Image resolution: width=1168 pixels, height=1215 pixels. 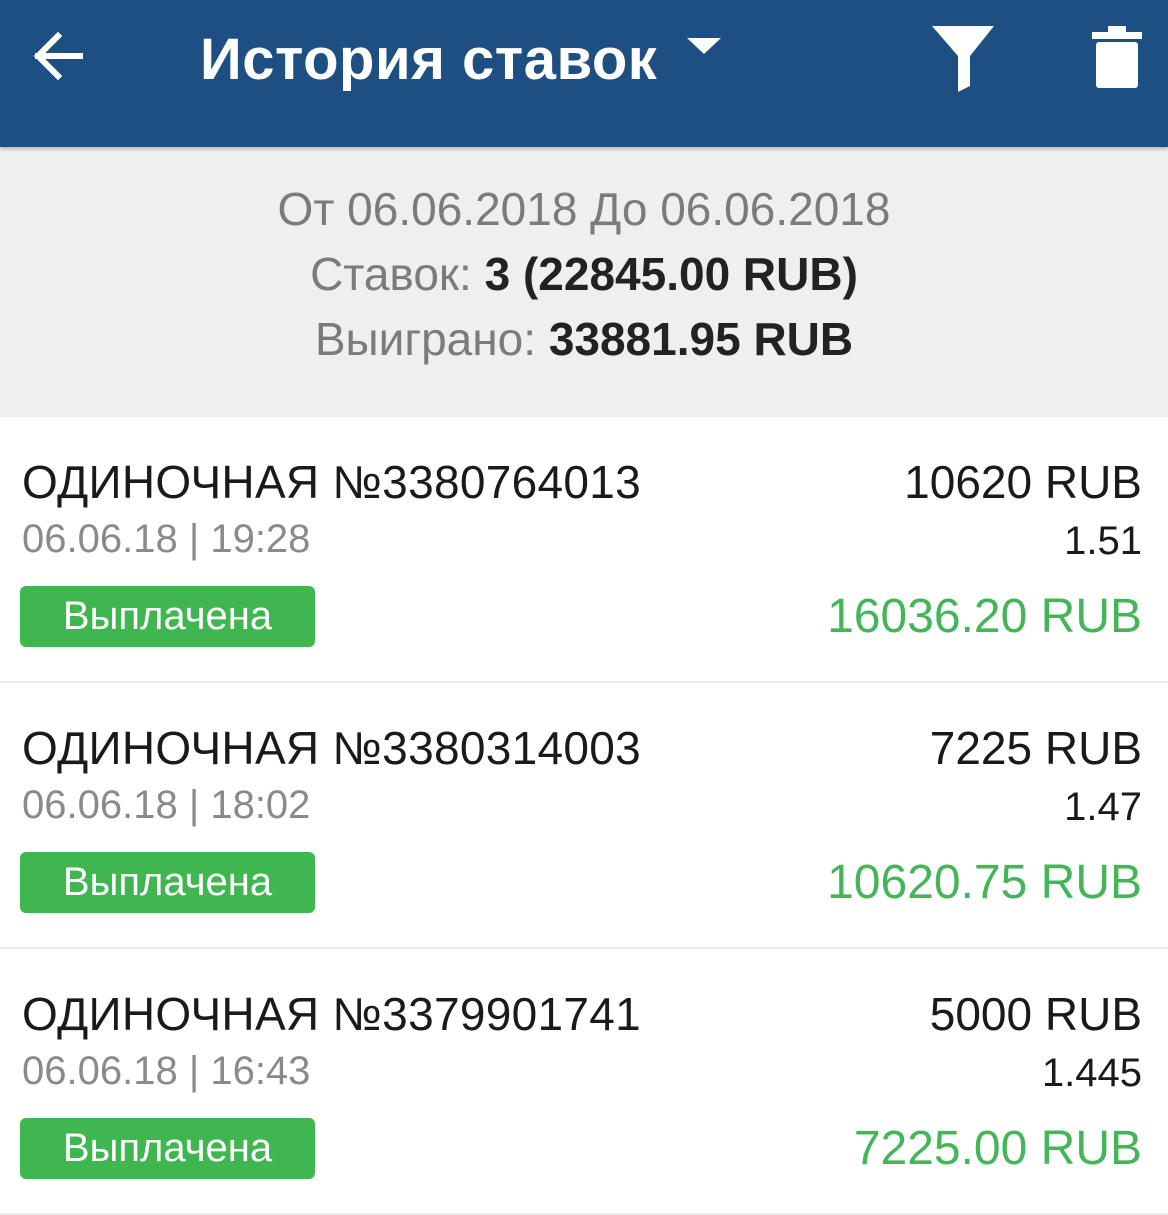 I want to click on bet-name: ОДИНОЧНАЯ №3380314003, so click(x=332, y=748).